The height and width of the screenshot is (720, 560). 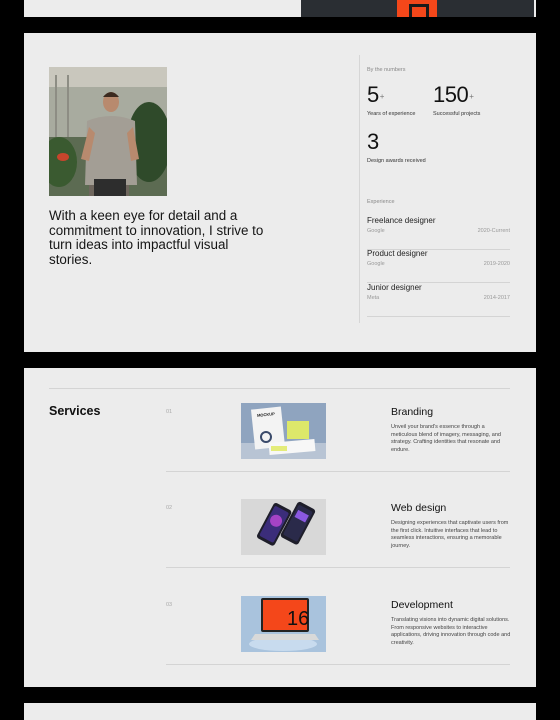 I want to click on stat-projects: 150+ Successful projects, so click(x=457, y=100).